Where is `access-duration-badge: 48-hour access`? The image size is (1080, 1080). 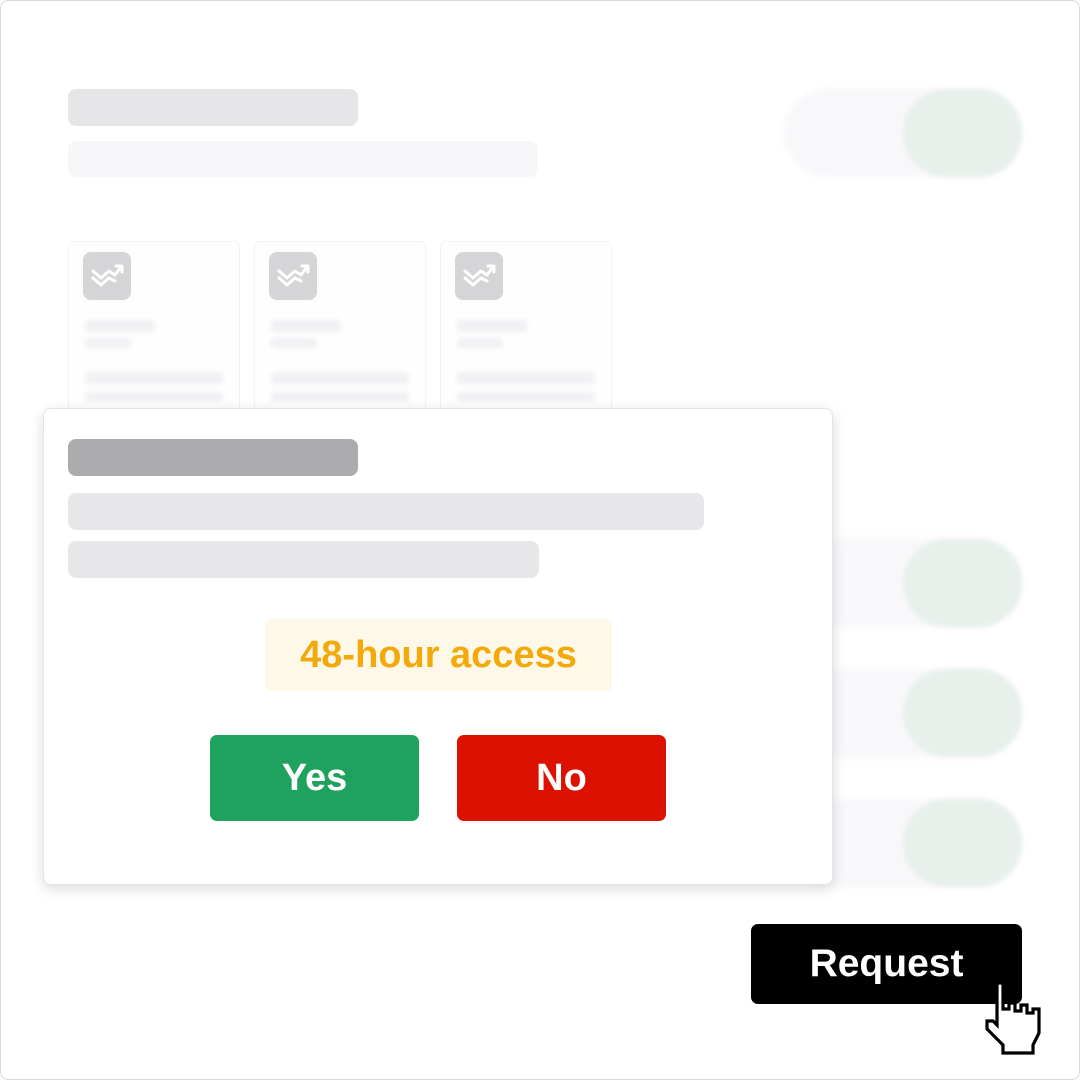
access-duration-badge: 48-hour access is located at coordinates (438, 655).